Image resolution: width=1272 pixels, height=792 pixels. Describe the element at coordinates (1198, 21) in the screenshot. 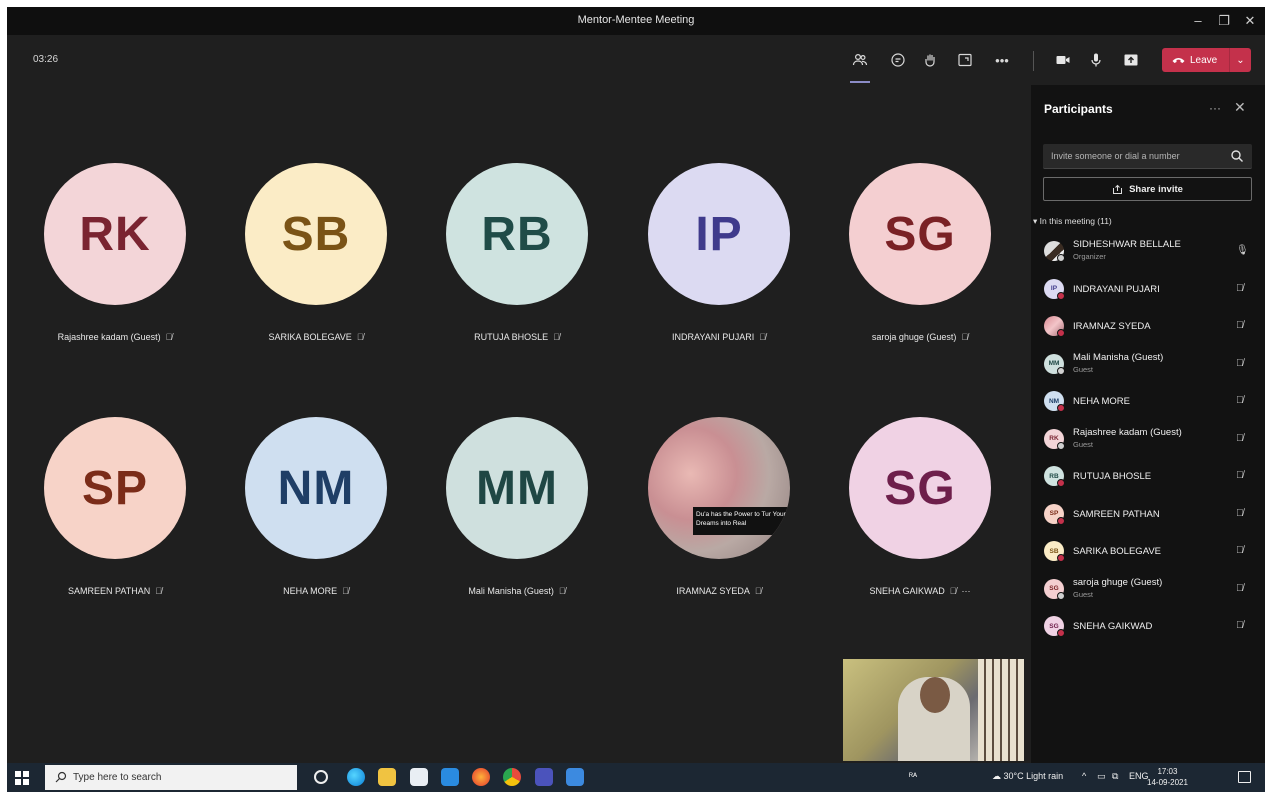

I see `minimize-button: –` at that location.